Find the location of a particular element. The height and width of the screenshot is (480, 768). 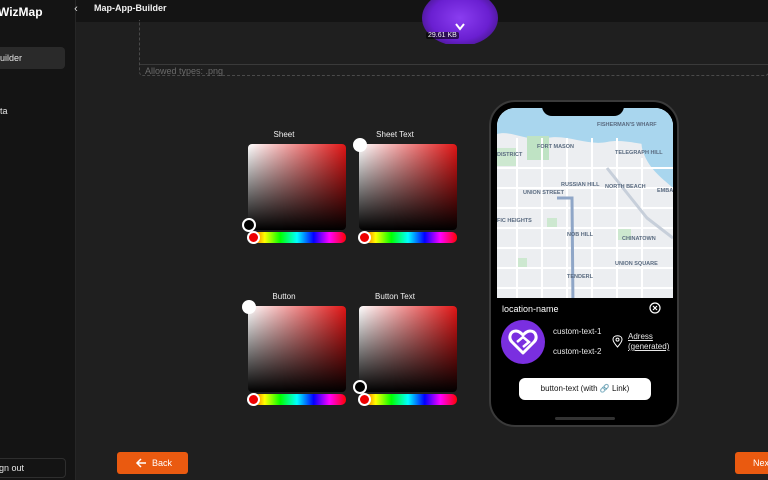

brand-logo-text: WizMap is located at coordinates (21, 12).